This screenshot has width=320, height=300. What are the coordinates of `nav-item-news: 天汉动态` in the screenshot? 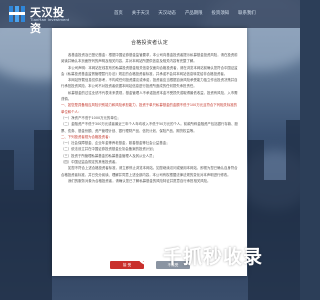 It's located at (167, 13).